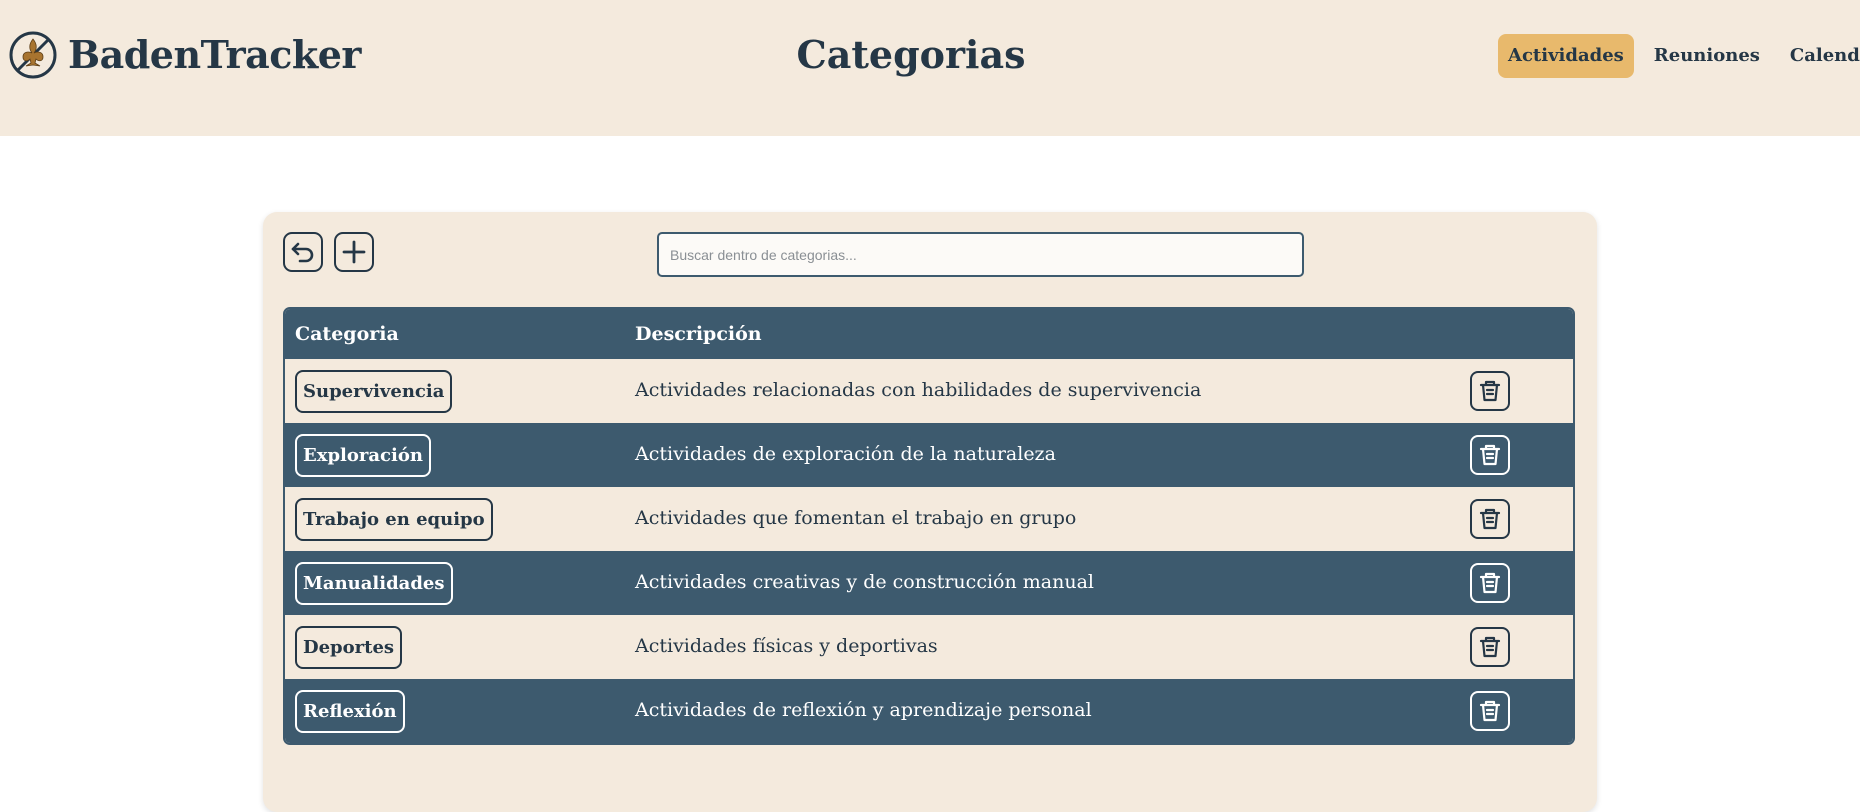 The height and width of the screenshot is (812, 1860). I want to click on main-nav: Actividades Reuniones Calendario, so click(1679, 56).